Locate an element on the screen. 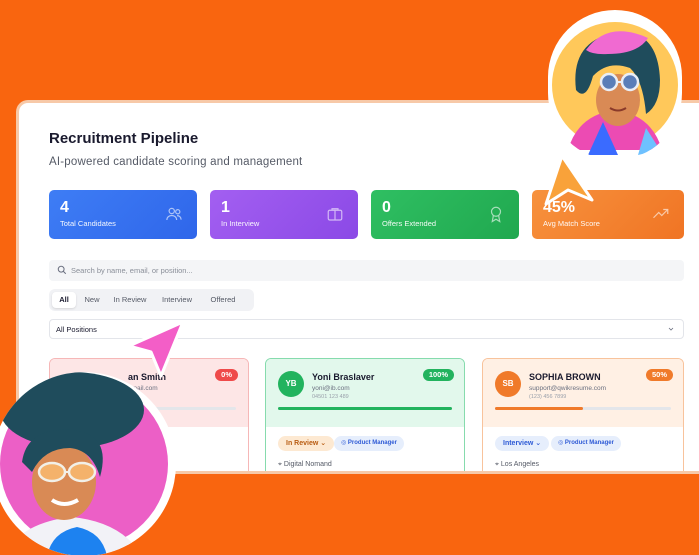 The width and height of the screenshot is (699, 555). stat-value: 0 is located at coordinates (386, 207).